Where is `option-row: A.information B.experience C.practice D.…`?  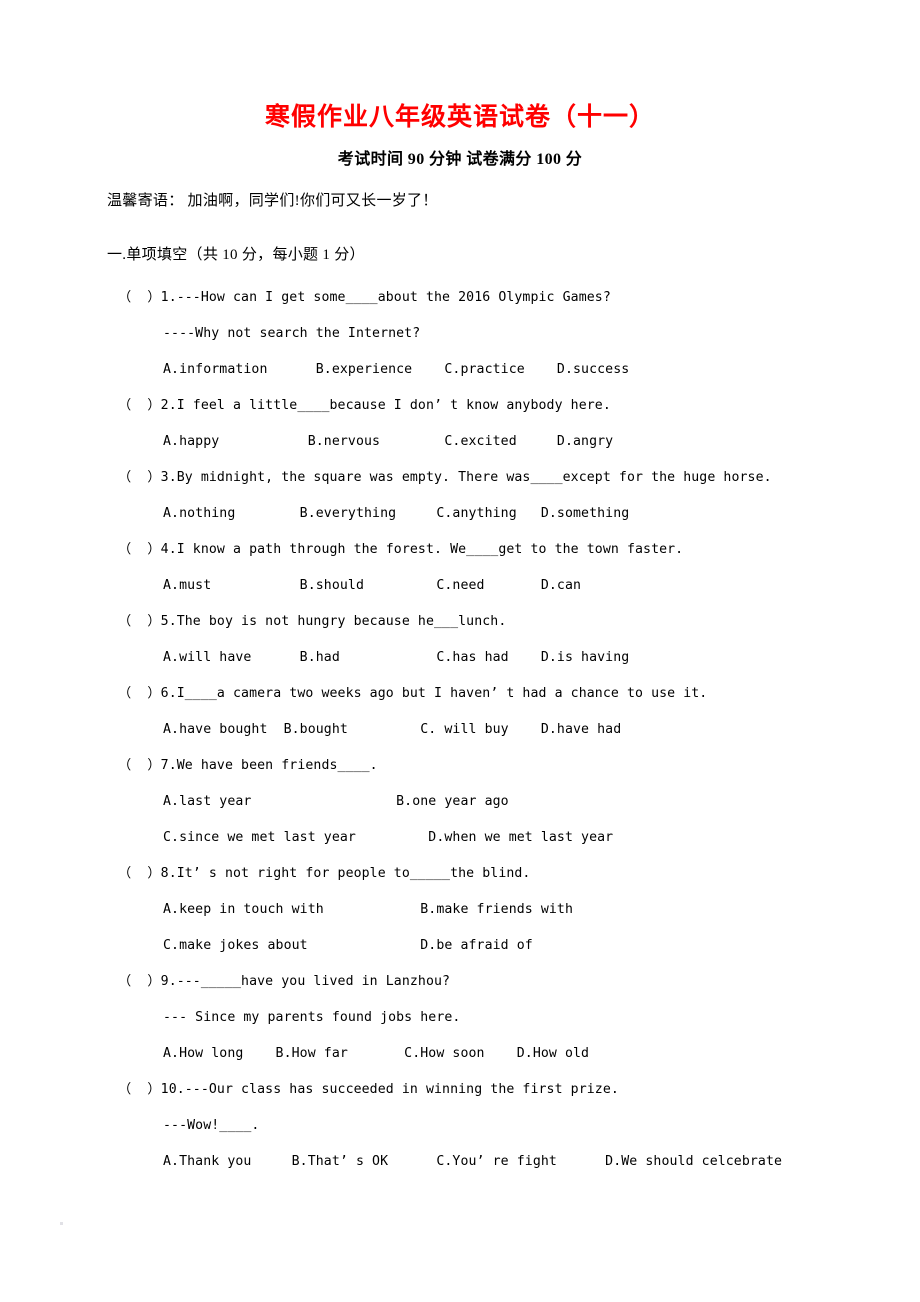 option-row: A.information B.experience C.practice D.… is located at coordinates (460, 370).